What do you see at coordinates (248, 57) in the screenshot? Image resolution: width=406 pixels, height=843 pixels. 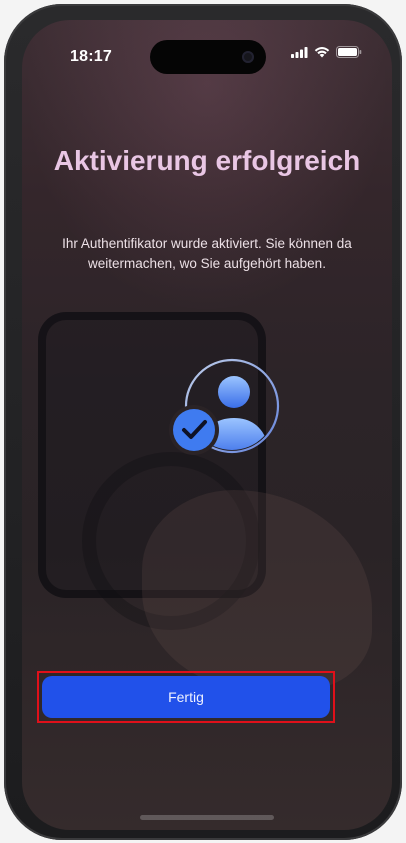 I see `front-camera-icon` at bounding box center [248, 57].